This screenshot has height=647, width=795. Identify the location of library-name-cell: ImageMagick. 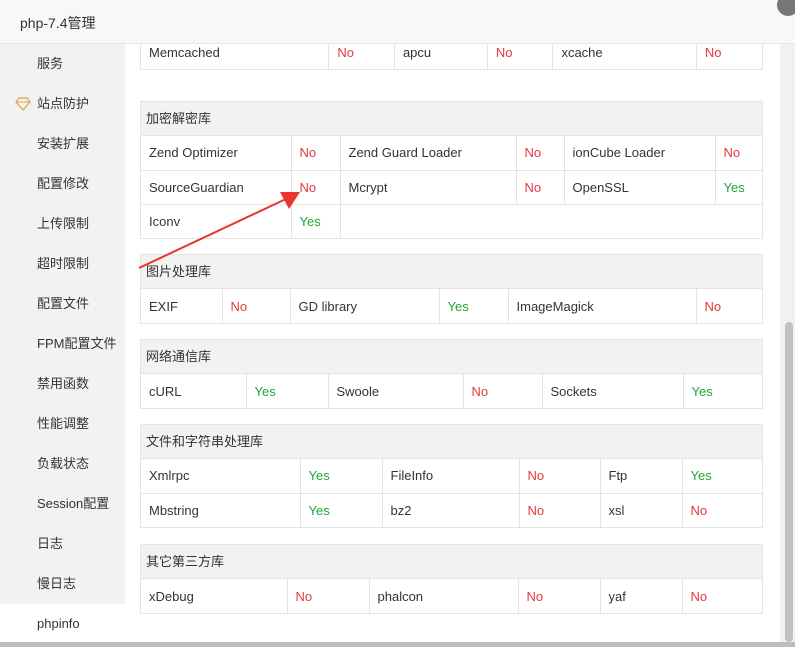
(602, 306).